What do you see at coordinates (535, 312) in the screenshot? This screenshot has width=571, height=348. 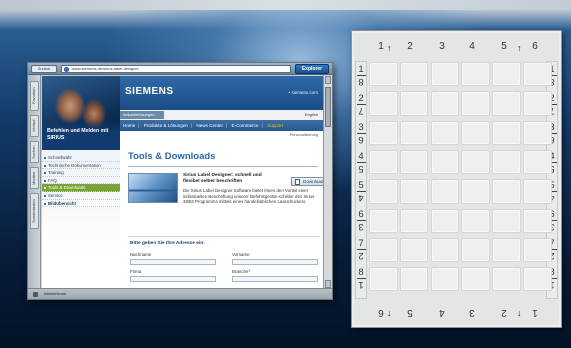 I see `column-number-flipped: 1` at bounding box center [535, 312].